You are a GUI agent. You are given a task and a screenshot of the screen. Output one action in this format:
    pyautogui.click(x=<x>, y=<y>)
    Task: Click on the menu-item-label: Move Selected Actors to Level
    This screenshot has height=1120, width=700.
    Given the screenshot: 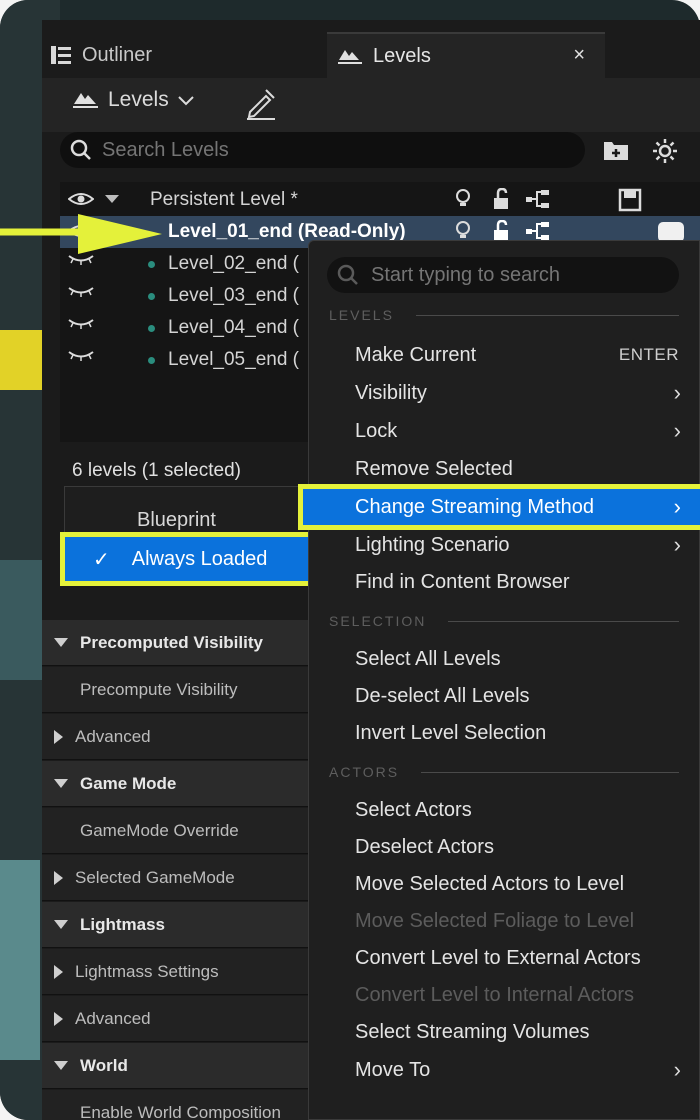 What is the action you would take?
    pyautogui.click(x=490, y=883)
    